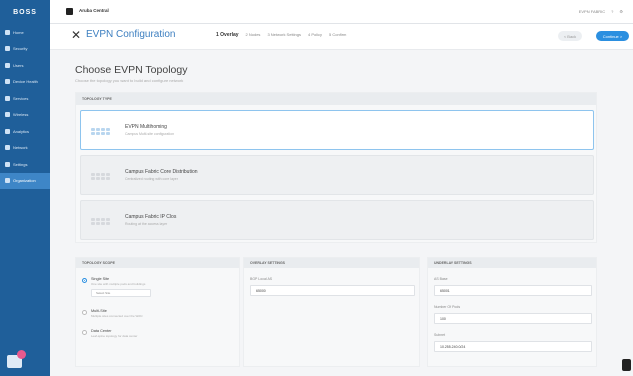  Describe the element at coordinates (18, 32) in the screenshot. I see `sidebar-item-label: Home` at that location.